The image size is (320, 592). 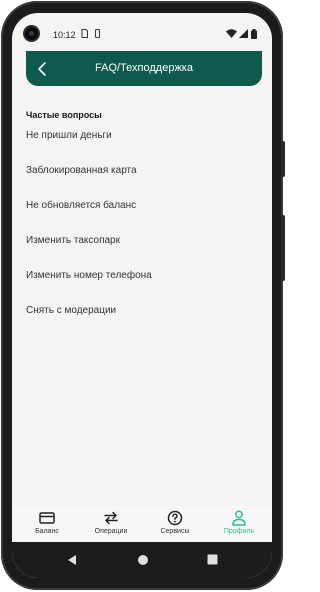 What do you see at coordinates (239, 531) in the screenshot?
I see `nav-label-profile: Профиль` at bounding box center [239, 531].